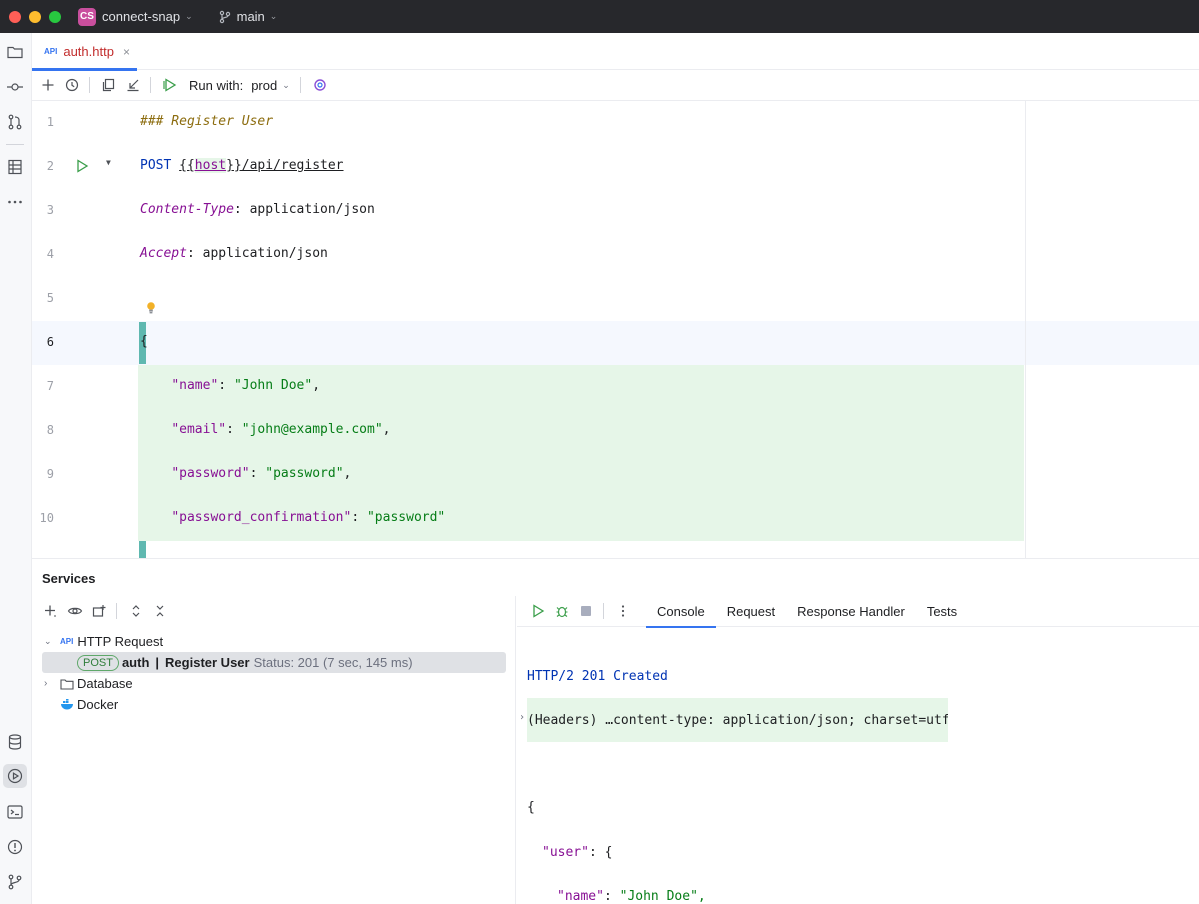 The height and width of the screenshot is (904, 1199). What do you see at coordinates (942, 611) in the screenshot?
I see `tab-tests: Tests` at bounding box center [942, 611].